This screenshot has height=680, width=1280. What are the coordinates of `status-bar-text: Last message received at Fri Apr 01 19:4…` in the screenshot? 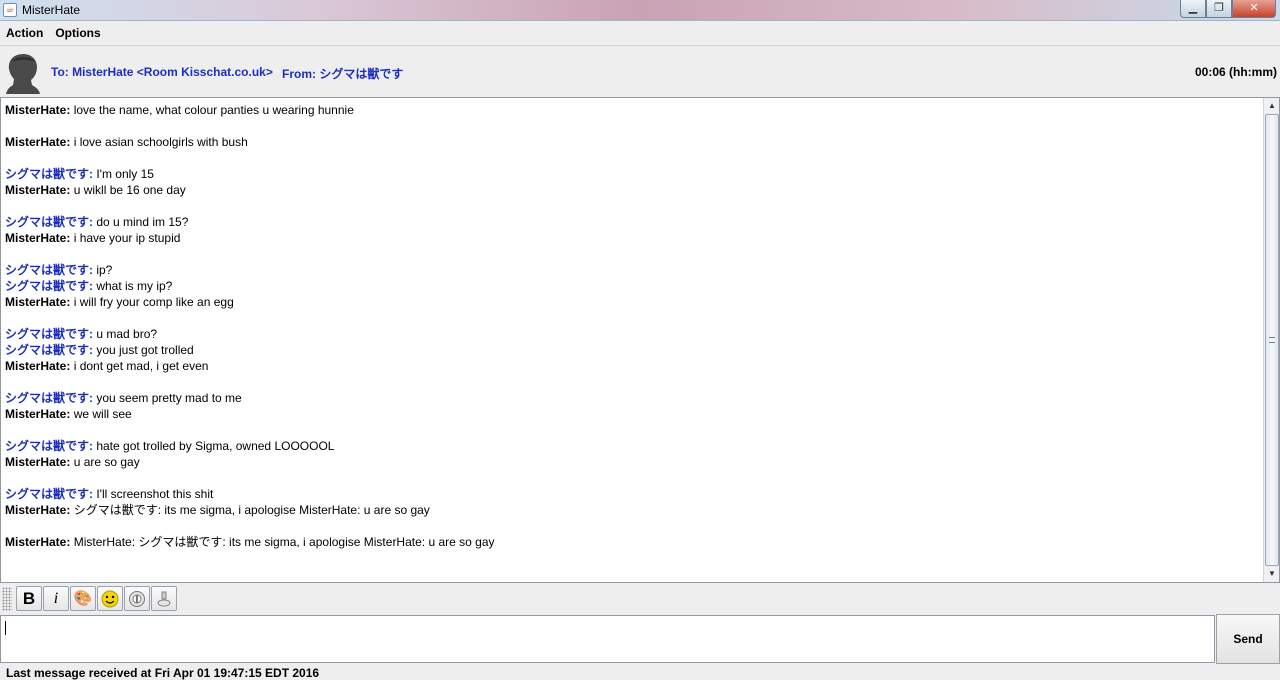 It's located at (163, 673).